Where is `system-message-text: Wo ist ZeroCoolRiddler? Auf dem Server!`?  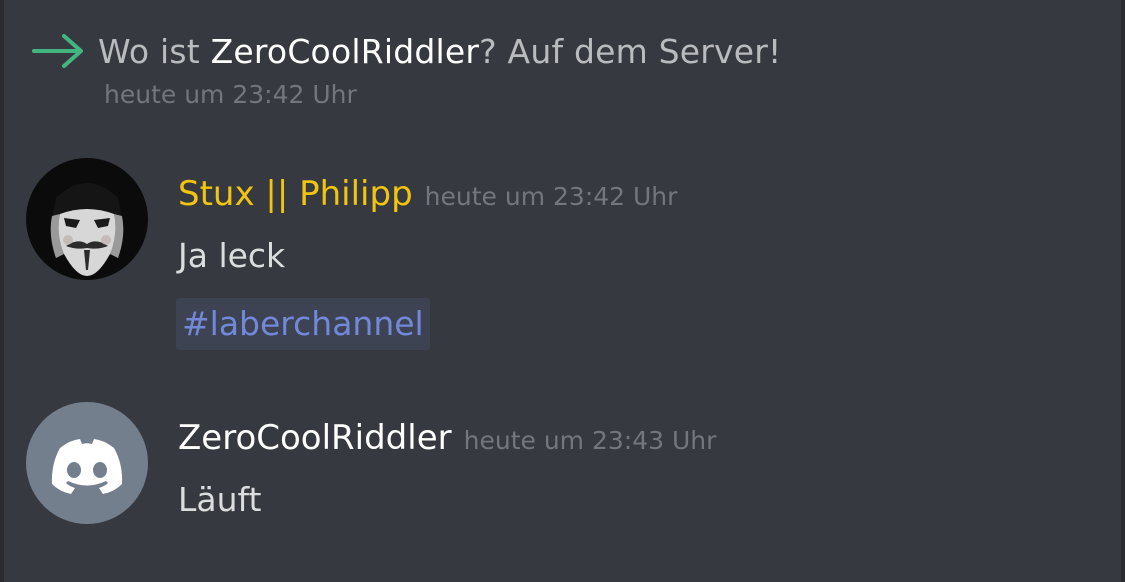
system-message-text: Wo ist ZeroCoolRiddler? Auf dem Server! is located at coordinates (440, 51).